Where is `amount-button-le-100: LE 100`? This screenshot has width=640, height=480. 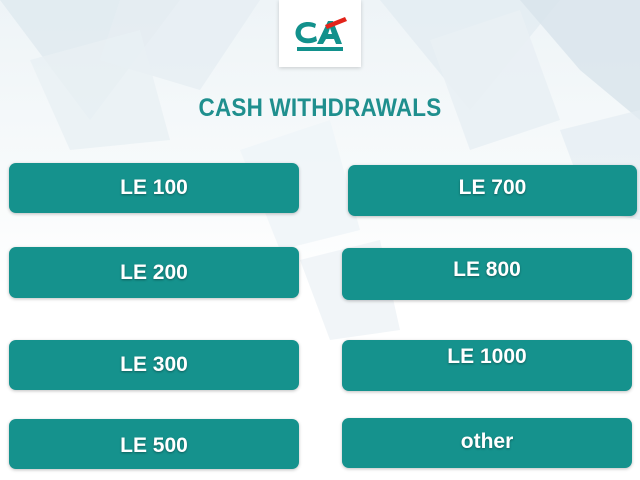 amount-button-le-100: LE 100 is located at coordinates (154, 188).